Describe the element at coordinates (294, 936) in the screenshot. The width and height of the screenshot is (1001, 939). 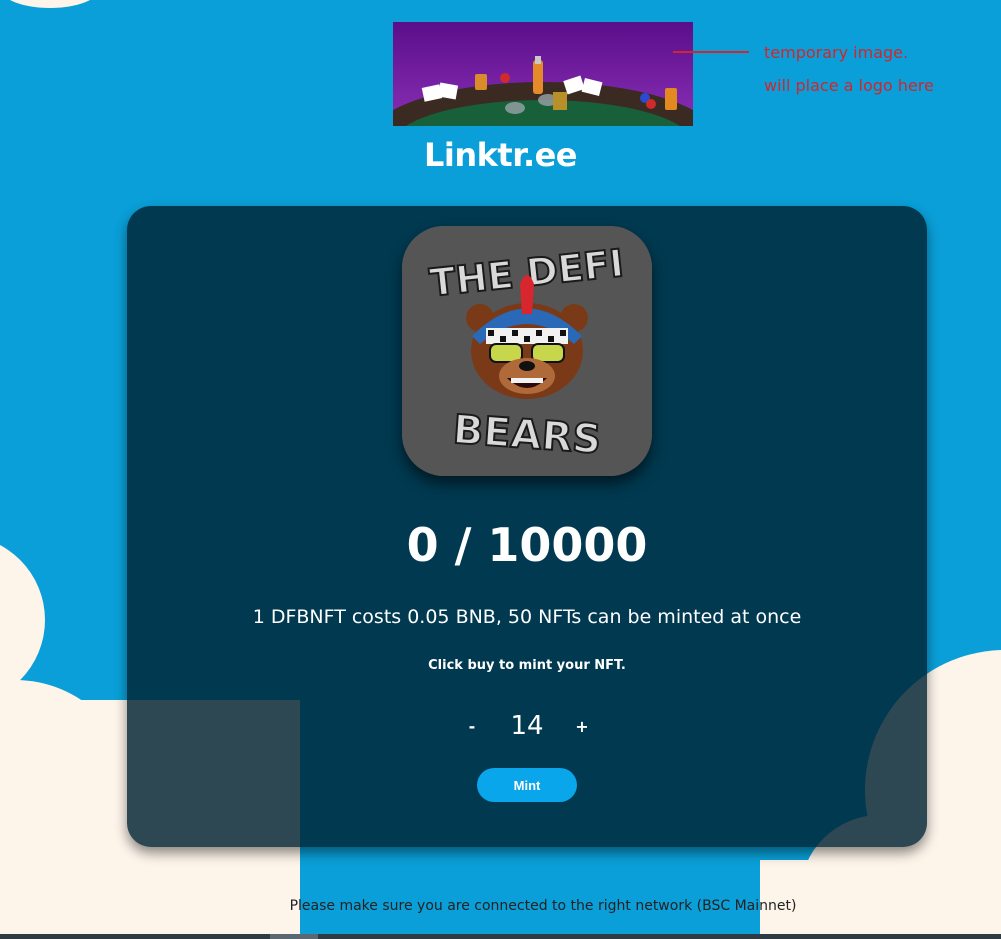
I see `scrollbar-thumb` at that location.